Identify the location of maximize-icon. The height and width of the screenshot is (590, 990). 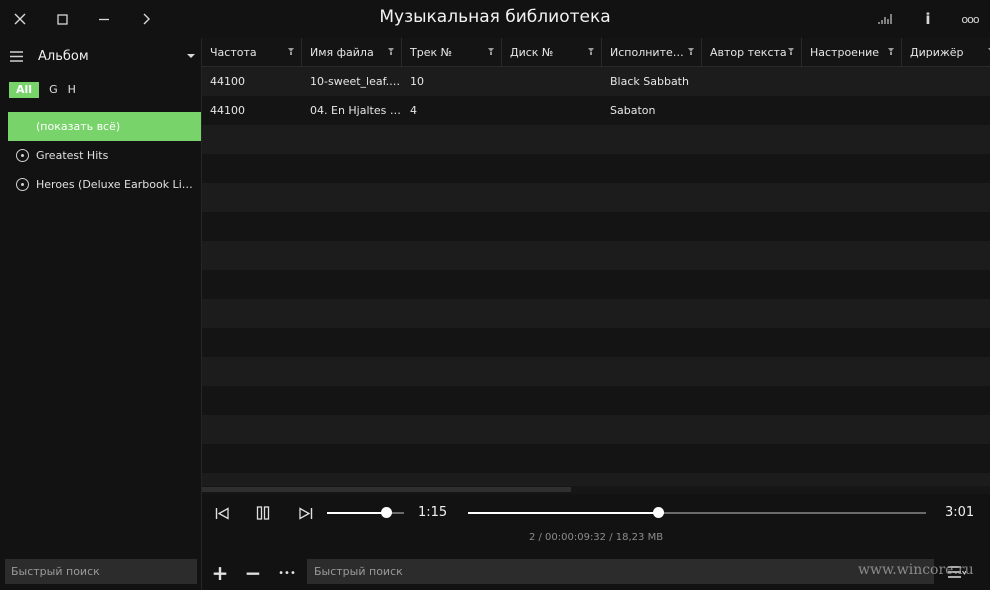
(62, 19).